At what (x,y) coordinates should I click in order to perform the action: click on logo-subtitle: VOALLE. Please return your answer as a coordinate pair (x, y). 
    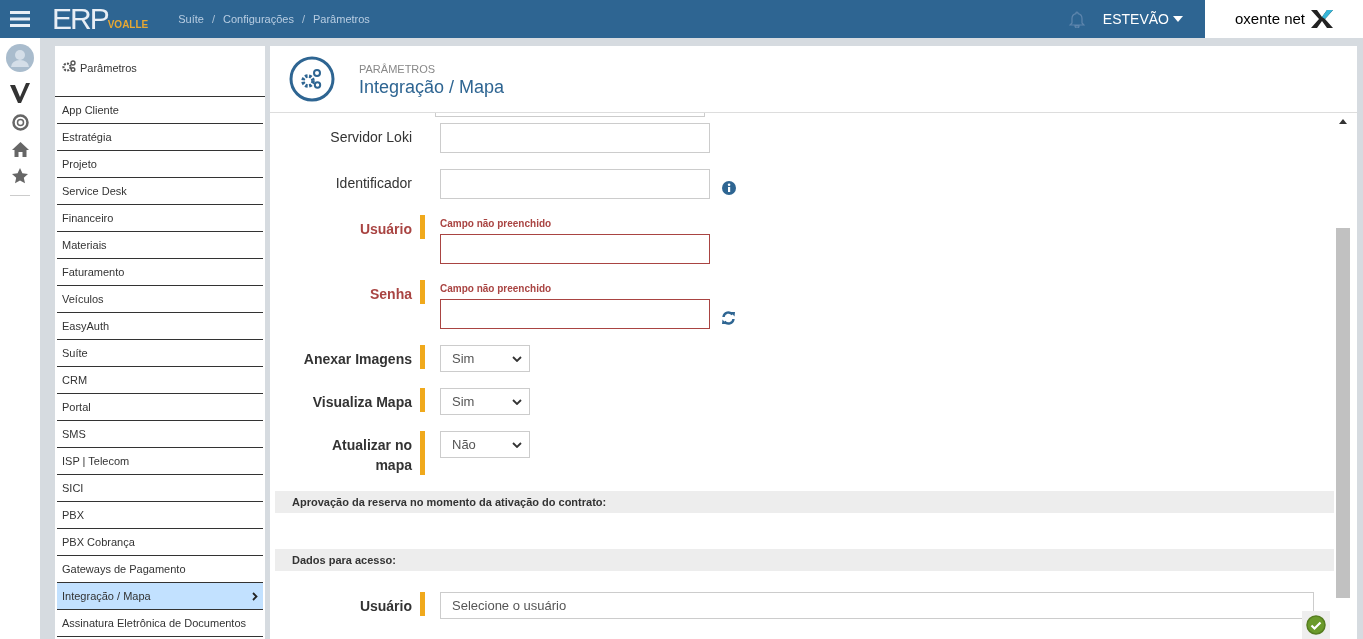
    Looking at the image, I should click on (128, 25).